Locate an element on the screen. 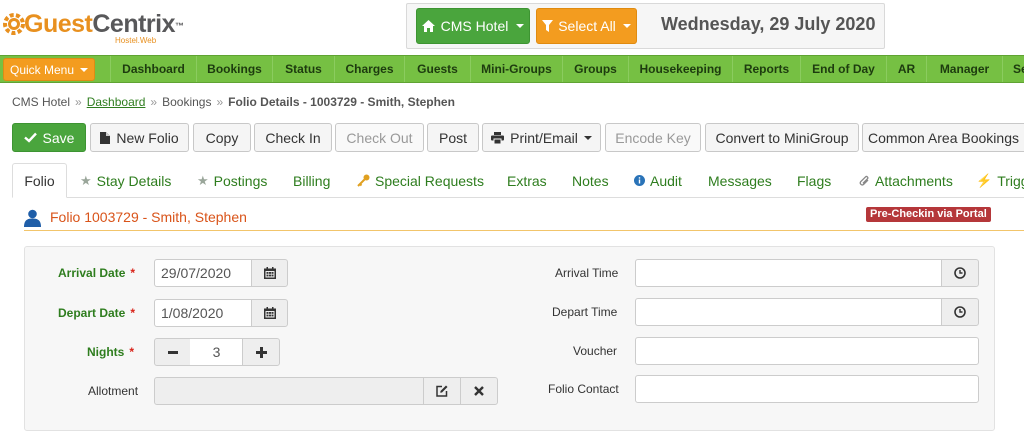 The image size is (1024, 439). logo-wordmark: GuestCentrix™ is located at coordinates (104, 24).